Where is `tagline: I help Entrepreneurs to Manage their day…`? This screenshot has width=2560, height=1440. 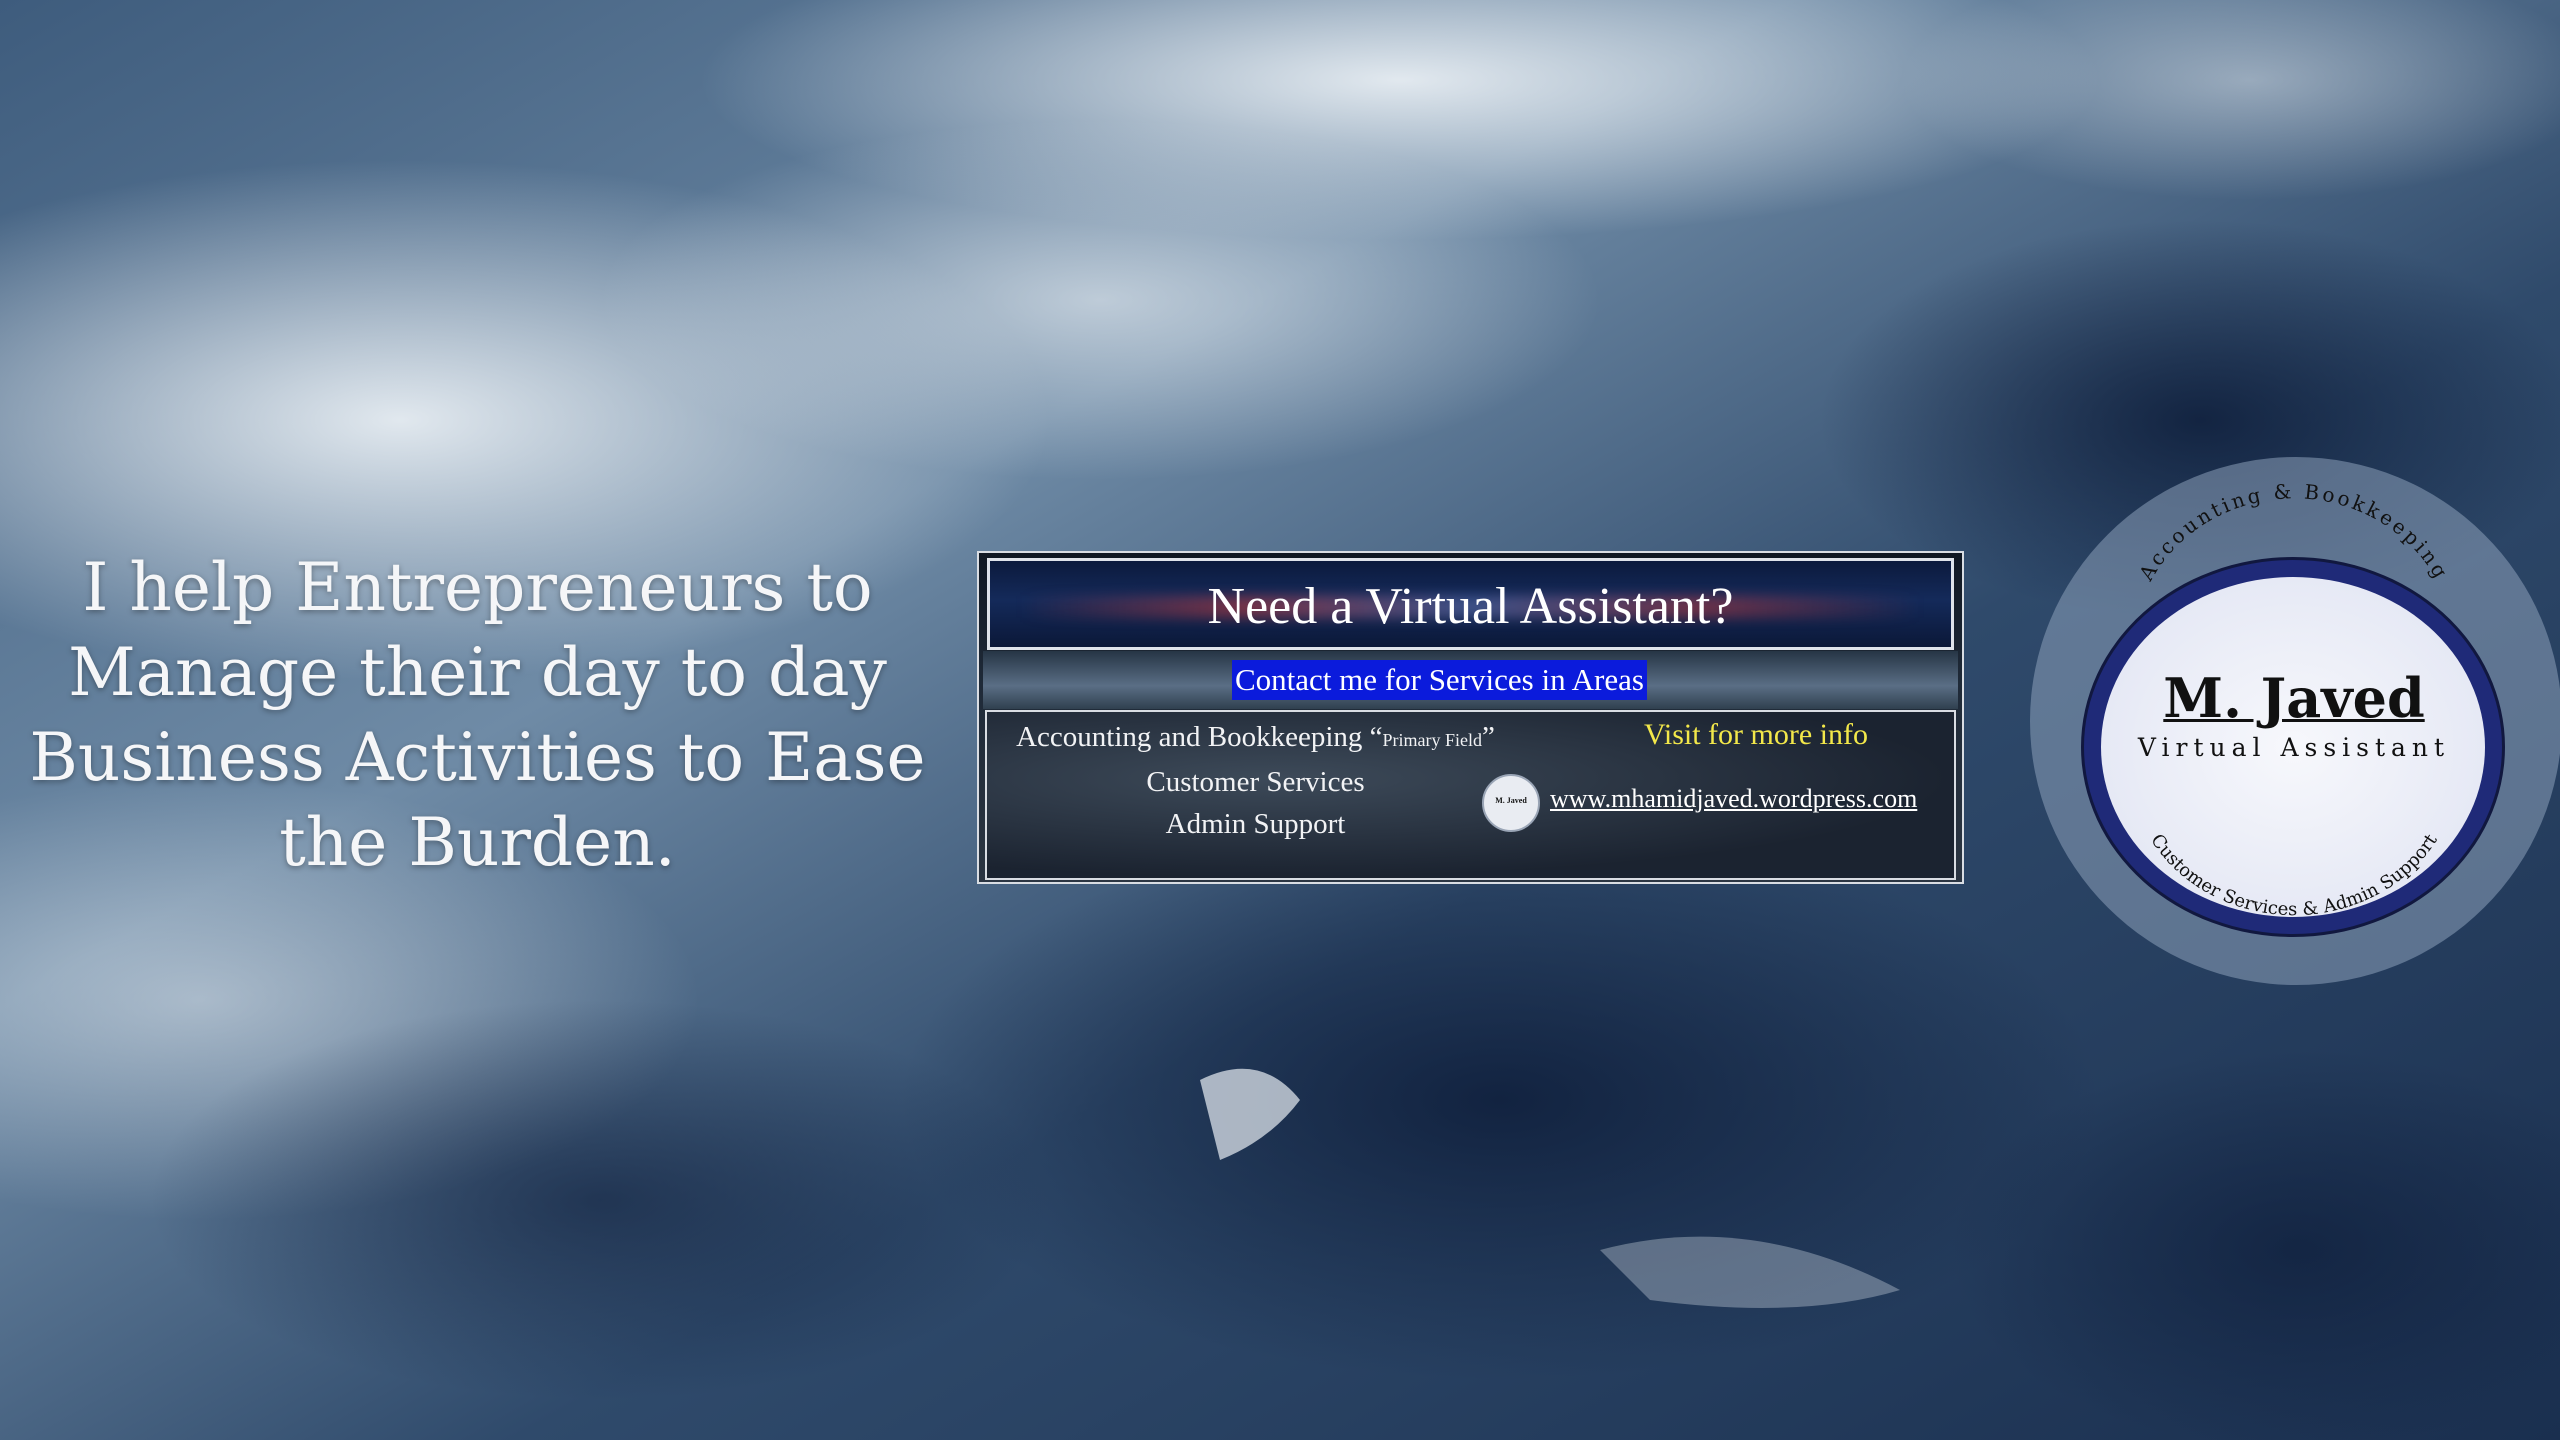
tagline: I help Entrepreneurs to Manage their day… is located at coordinates (477, 715).